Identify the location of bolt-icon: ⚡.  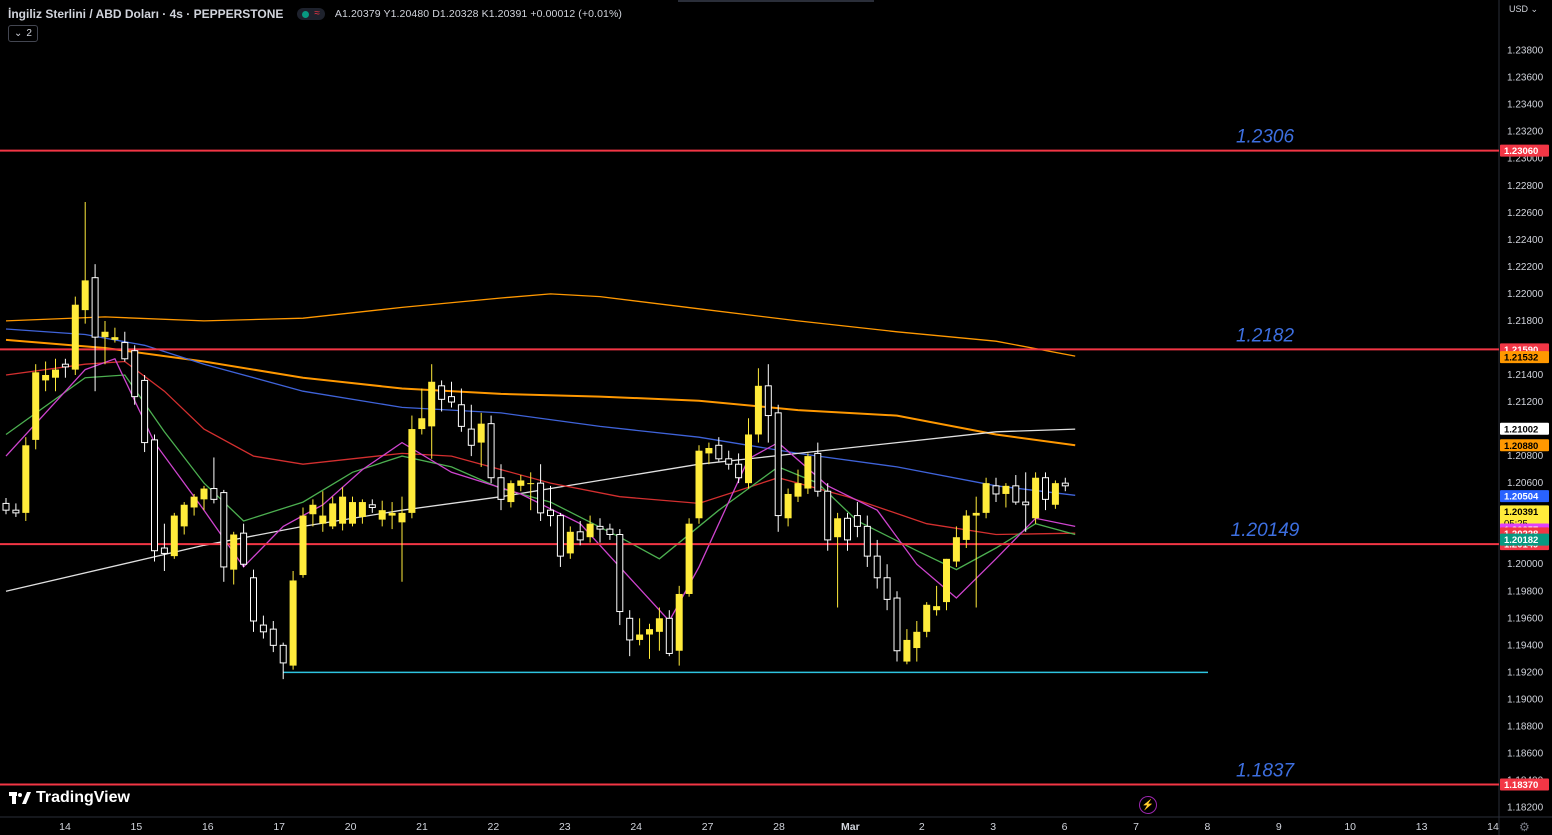
(1148, 805).